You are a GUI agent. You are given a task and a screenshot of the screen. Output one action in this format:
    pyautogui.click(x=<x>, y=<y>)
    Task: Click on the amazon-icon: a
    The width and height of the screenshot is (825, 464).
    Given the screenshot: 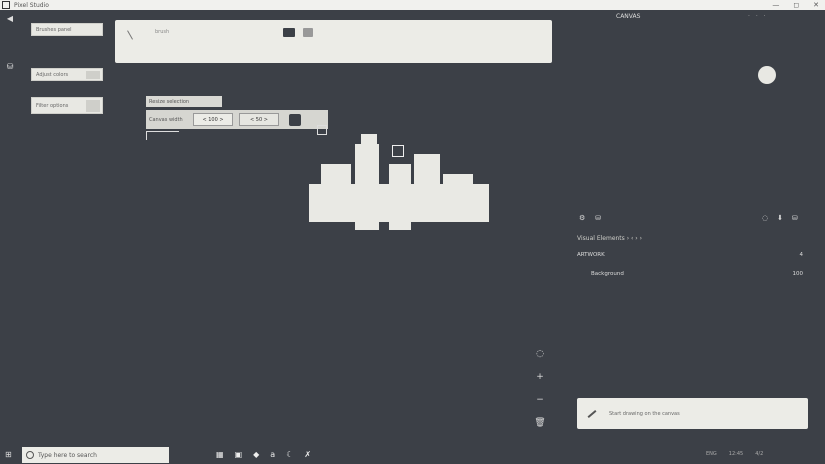 What is the action you would take?
    pyautogui.click(x=272, y=454)
    